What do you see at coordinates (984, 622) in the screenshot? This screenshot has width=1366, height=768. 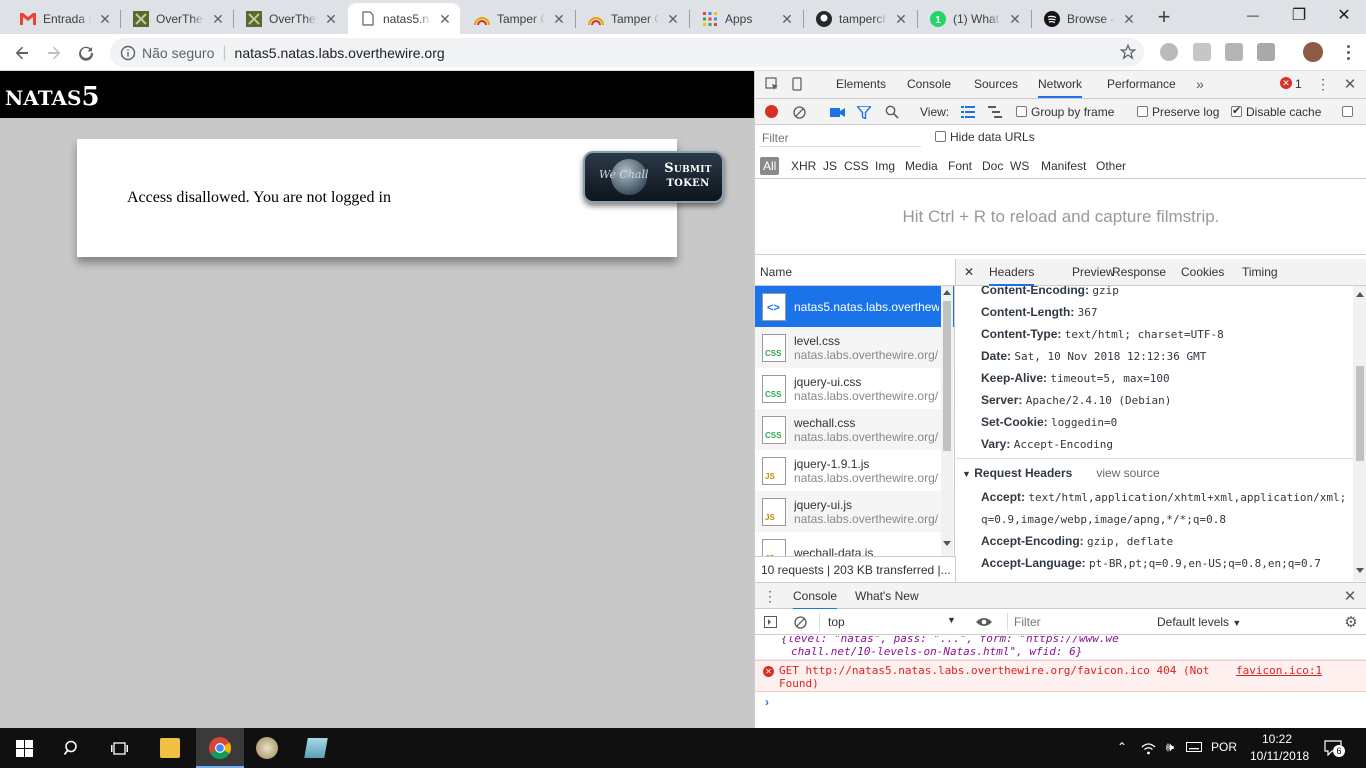 I see `live-expression-eye-icon` at bounding box center [984, 622].